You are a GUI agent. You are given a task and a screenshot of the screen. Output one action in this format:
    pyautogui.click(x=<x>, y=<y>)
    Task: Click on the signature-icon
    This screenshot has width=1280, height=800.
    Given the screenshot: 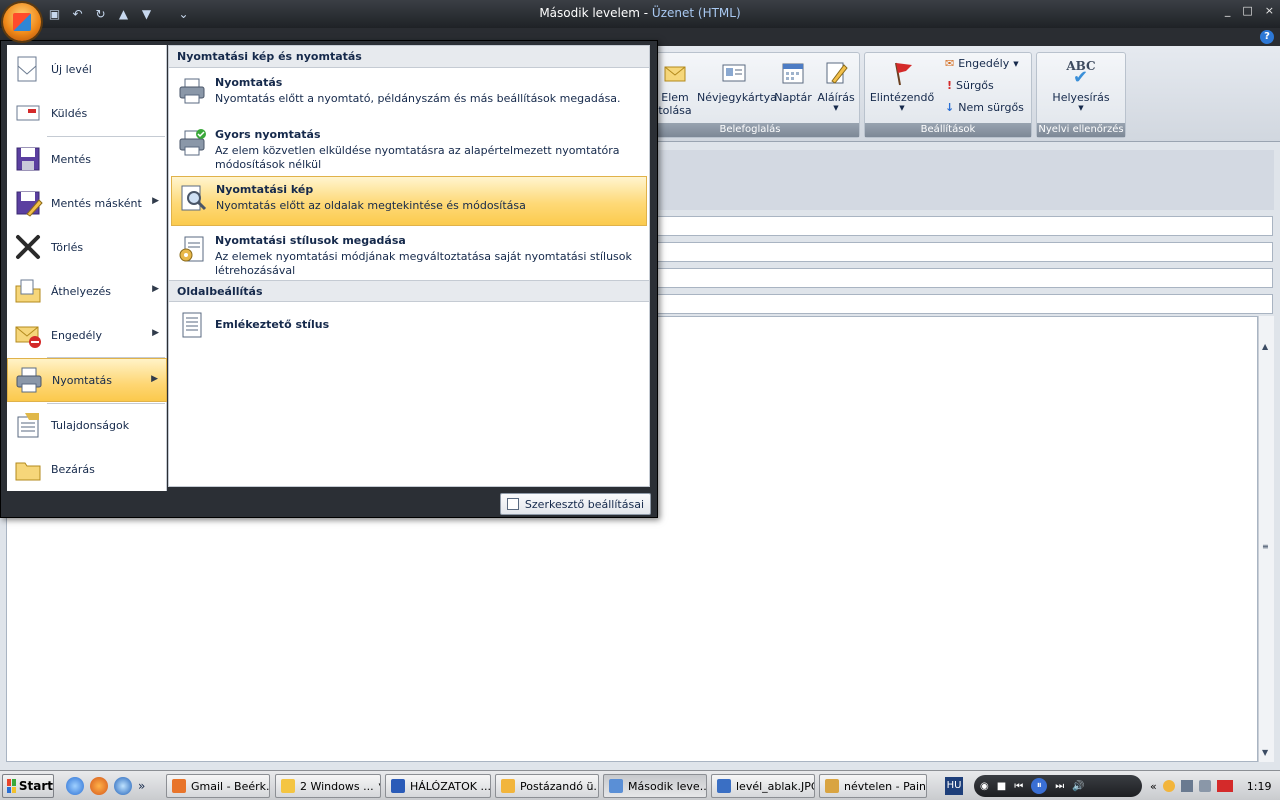 What is the action you would take?
    pyautogui.click(x=837, y=73)
    